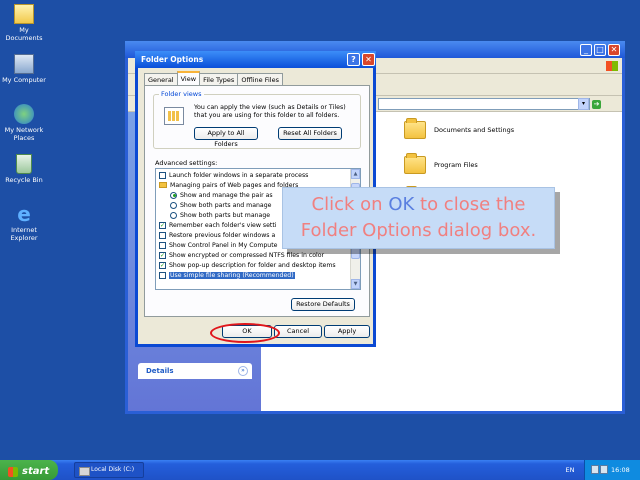  I want to click on maximize-button: □, so click(600, 50).